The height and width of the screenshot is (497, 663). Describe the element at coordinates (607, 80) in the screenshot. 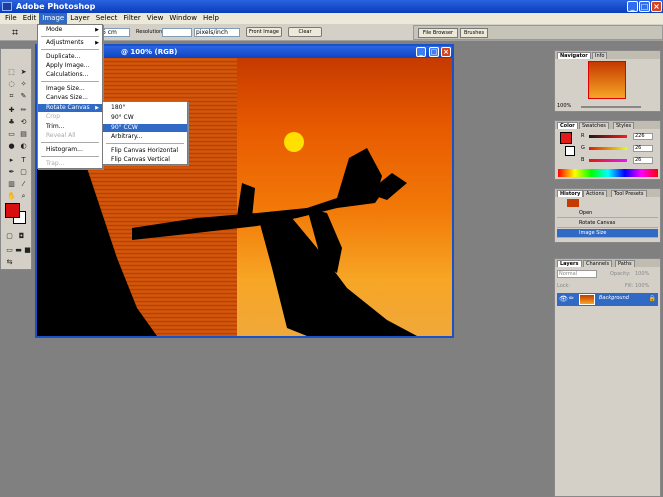

I see `navigator-thumbnail` at that location.